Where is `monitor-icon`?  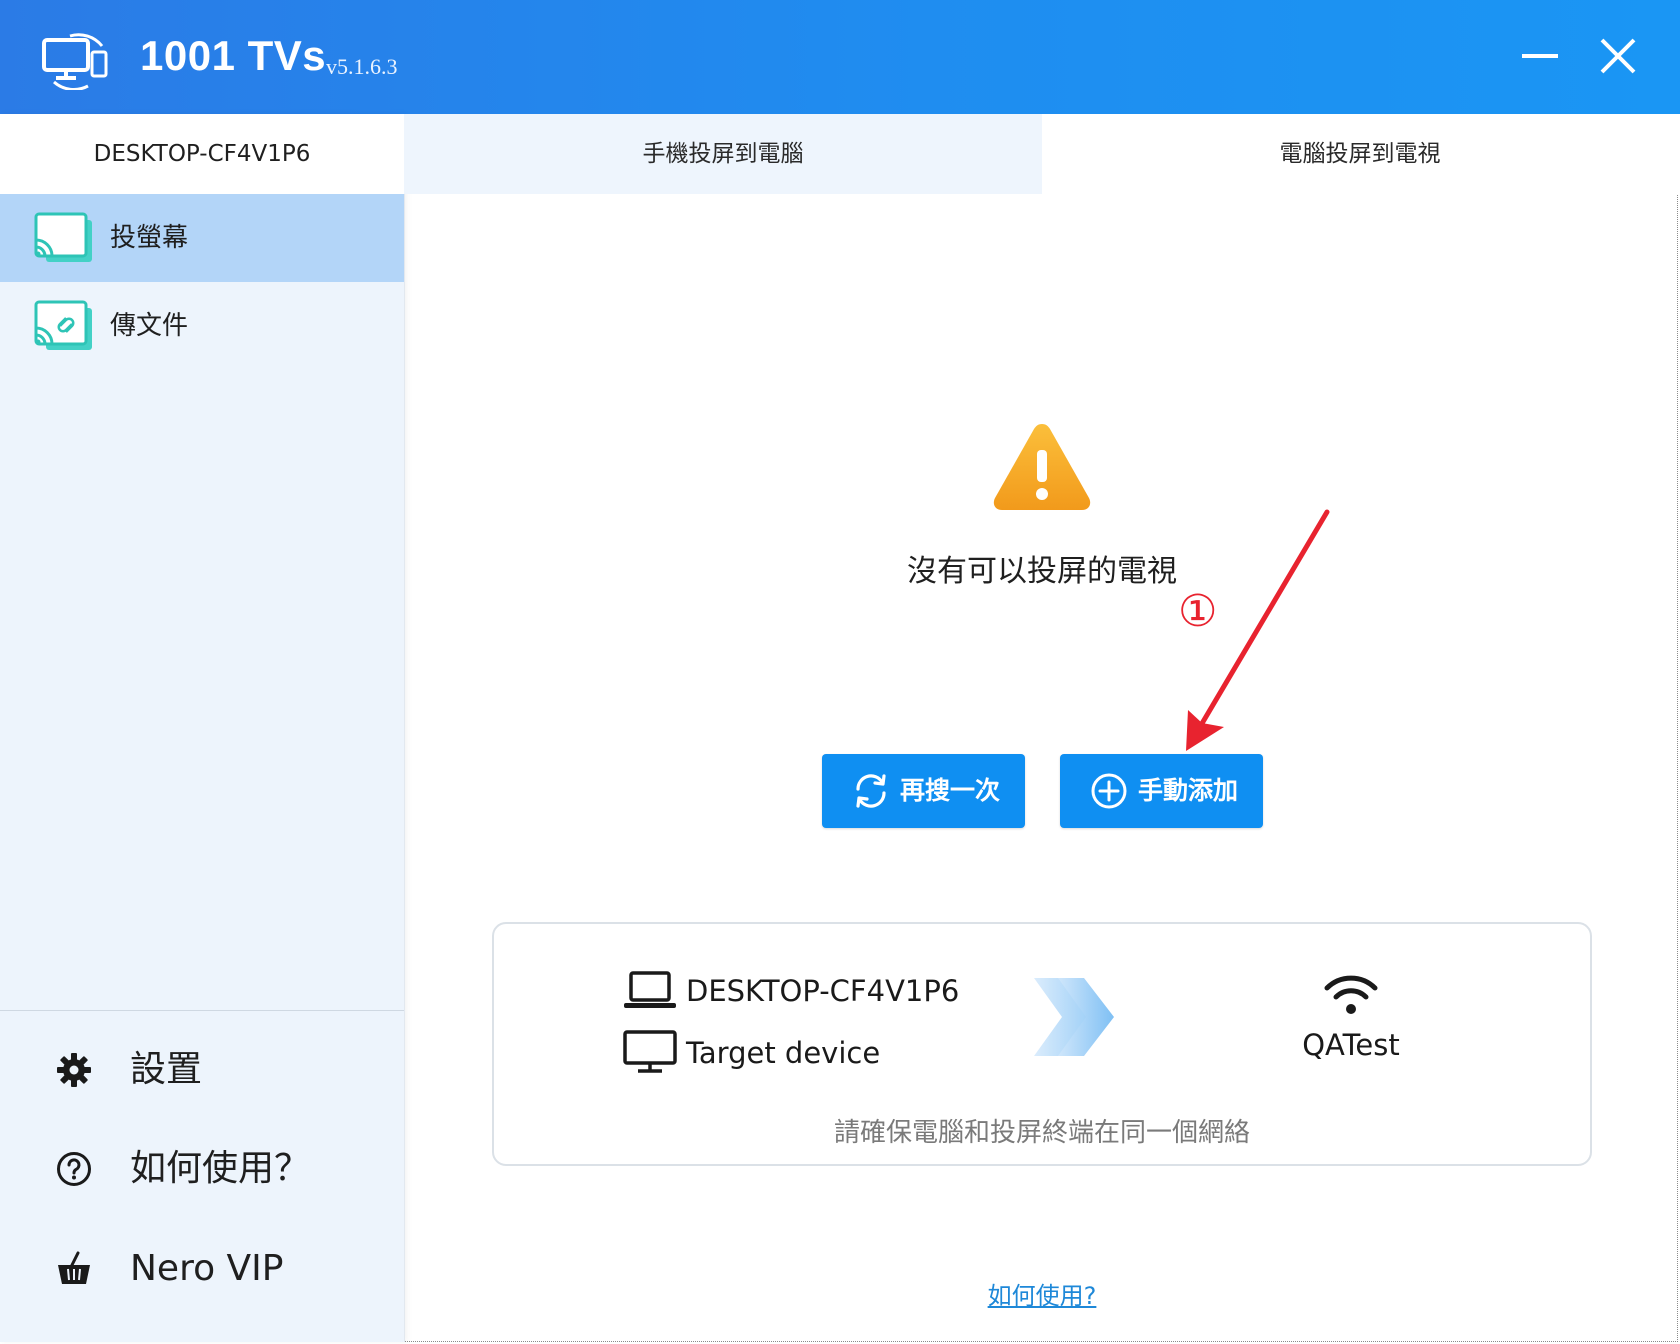 monitor-icon is located at coordinates (650, 1051).